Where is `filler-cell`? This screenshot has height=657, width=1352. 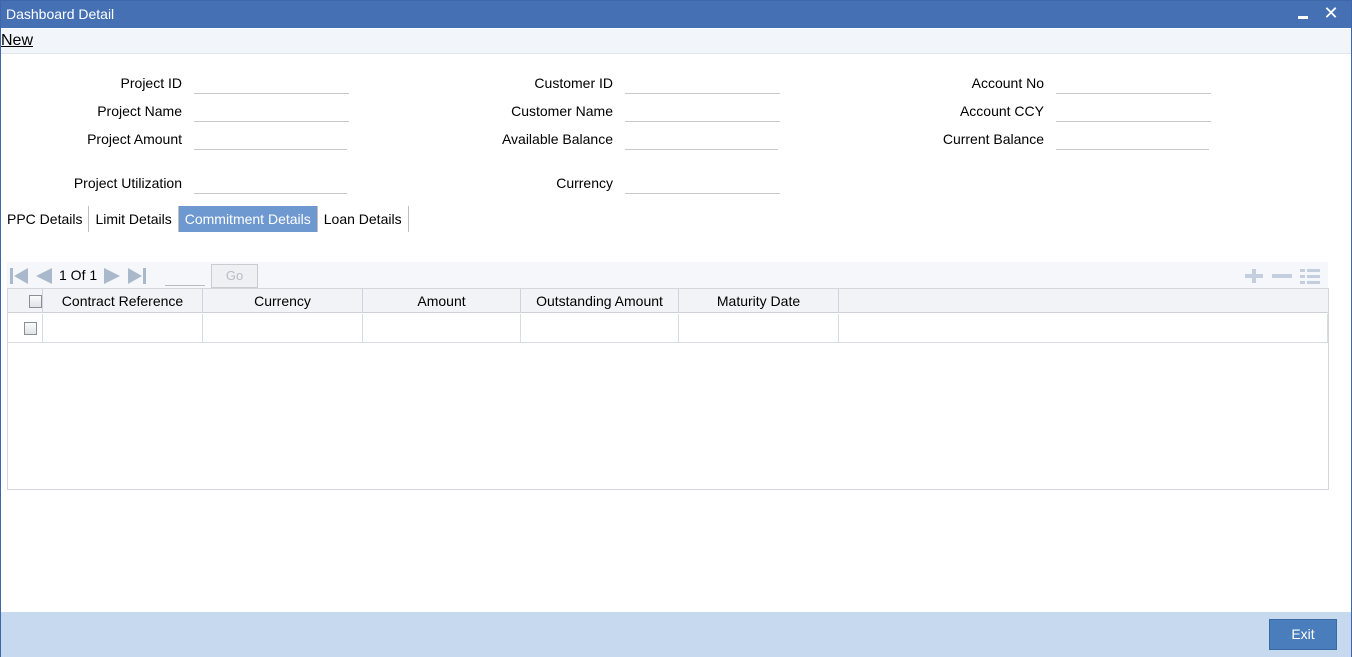 filler-cell is located at coordinates (1083, 328).